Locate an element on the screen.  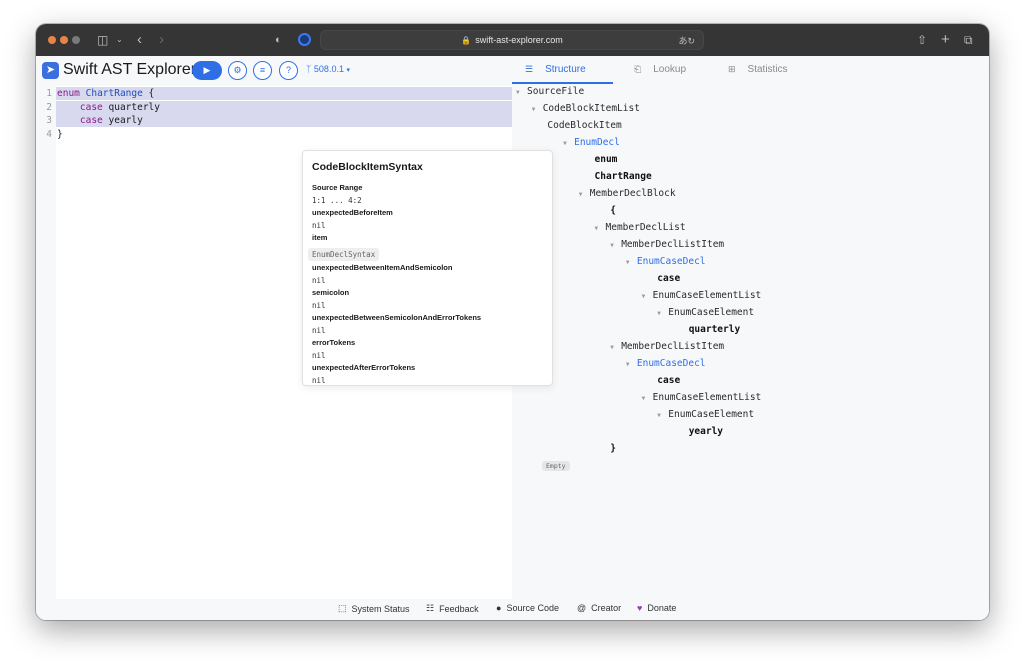
tree-node: CodeBlockItem is located at coordinates (584, 125).